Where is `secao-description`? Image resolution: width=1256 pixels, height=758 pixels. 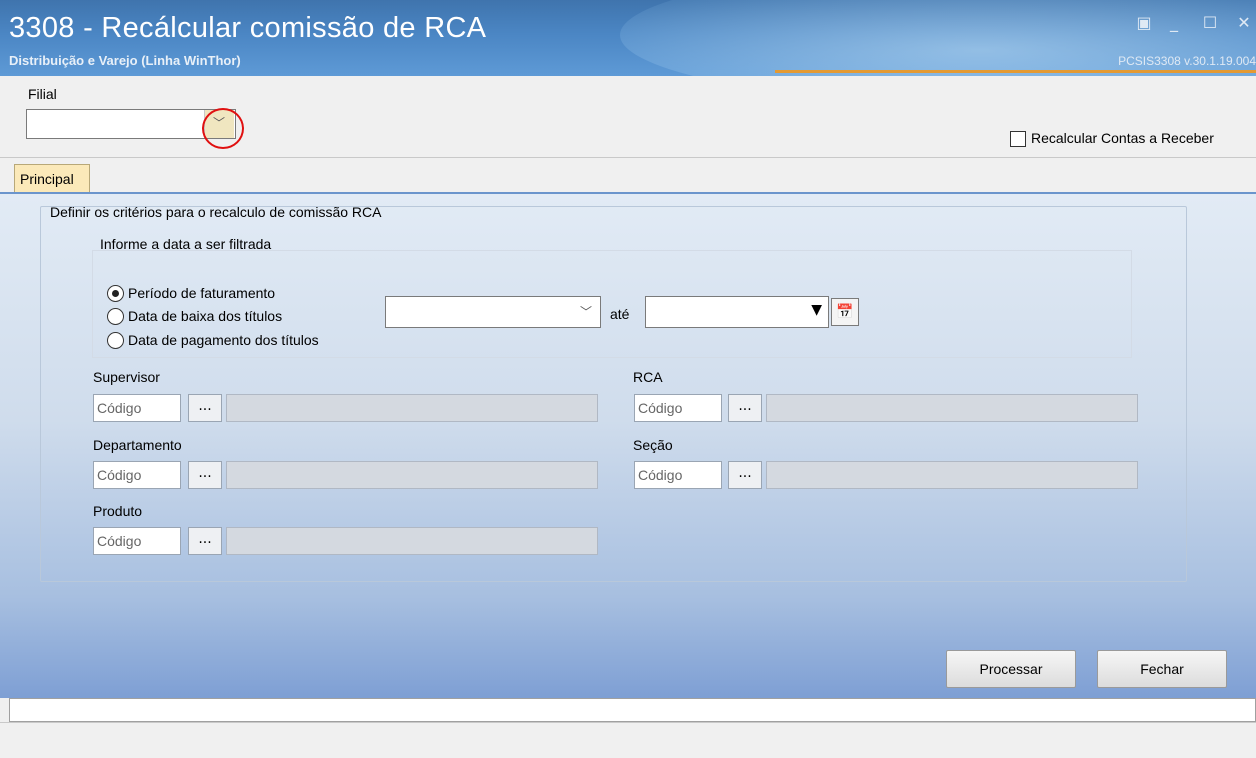
secao-description is located at coordinates (952, 475).